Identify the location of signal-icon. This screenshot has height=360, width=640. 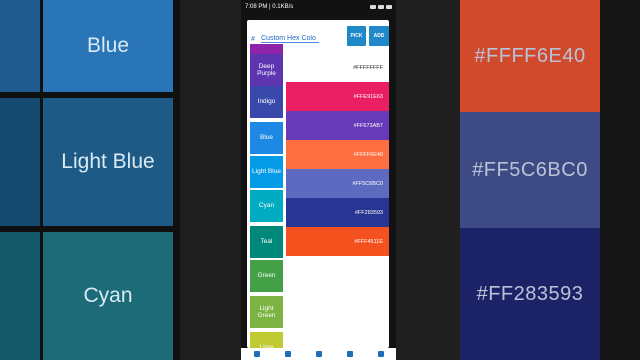
(373, 7).